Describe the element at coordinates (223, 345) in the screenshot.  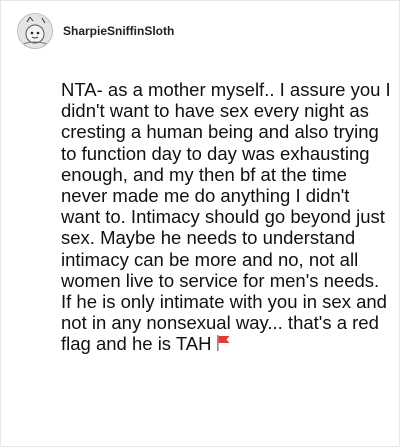
I see `red-flag-icon` at that location.